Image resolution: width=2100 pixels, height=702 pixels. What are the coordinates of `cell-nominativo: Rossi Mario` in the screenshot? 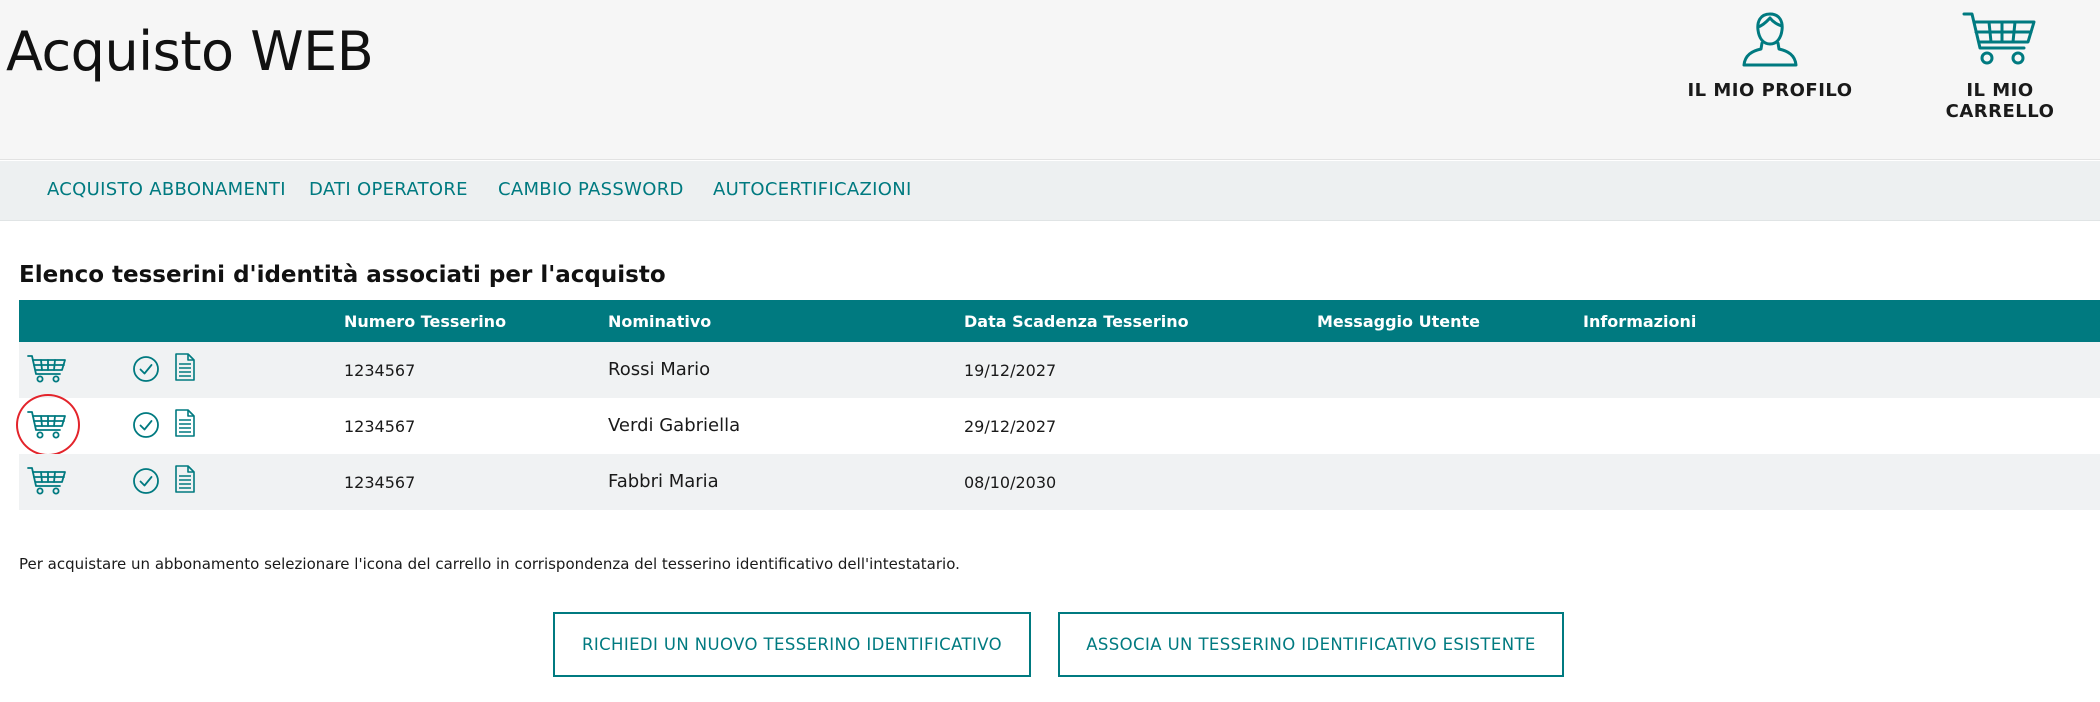 It's located at (659, 369).